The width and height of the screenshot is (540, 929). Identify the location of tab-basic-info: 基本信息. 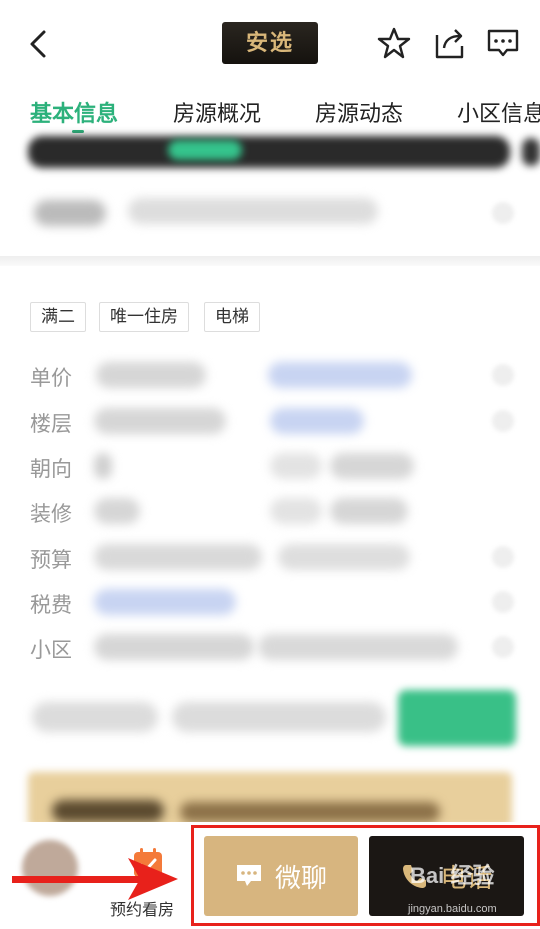
(74, 112).